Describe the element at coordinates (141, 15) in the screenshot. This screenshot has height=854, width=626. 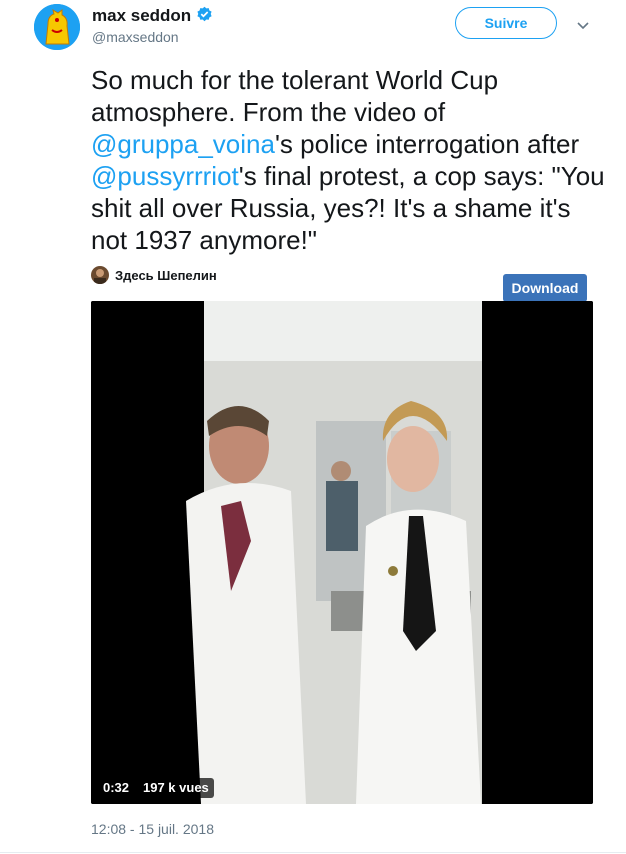
I see `author-name: max seddon` at that location.